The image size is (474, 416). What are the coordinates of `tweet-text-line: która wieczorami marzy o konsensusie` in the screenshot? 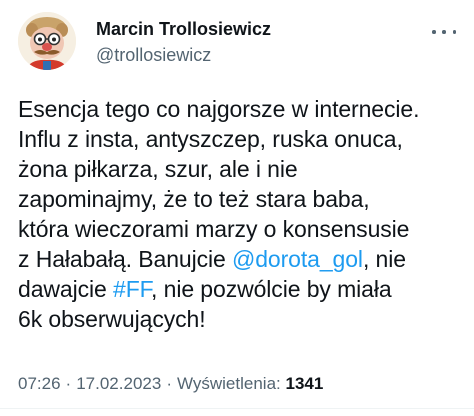 It's located at (243, 229).